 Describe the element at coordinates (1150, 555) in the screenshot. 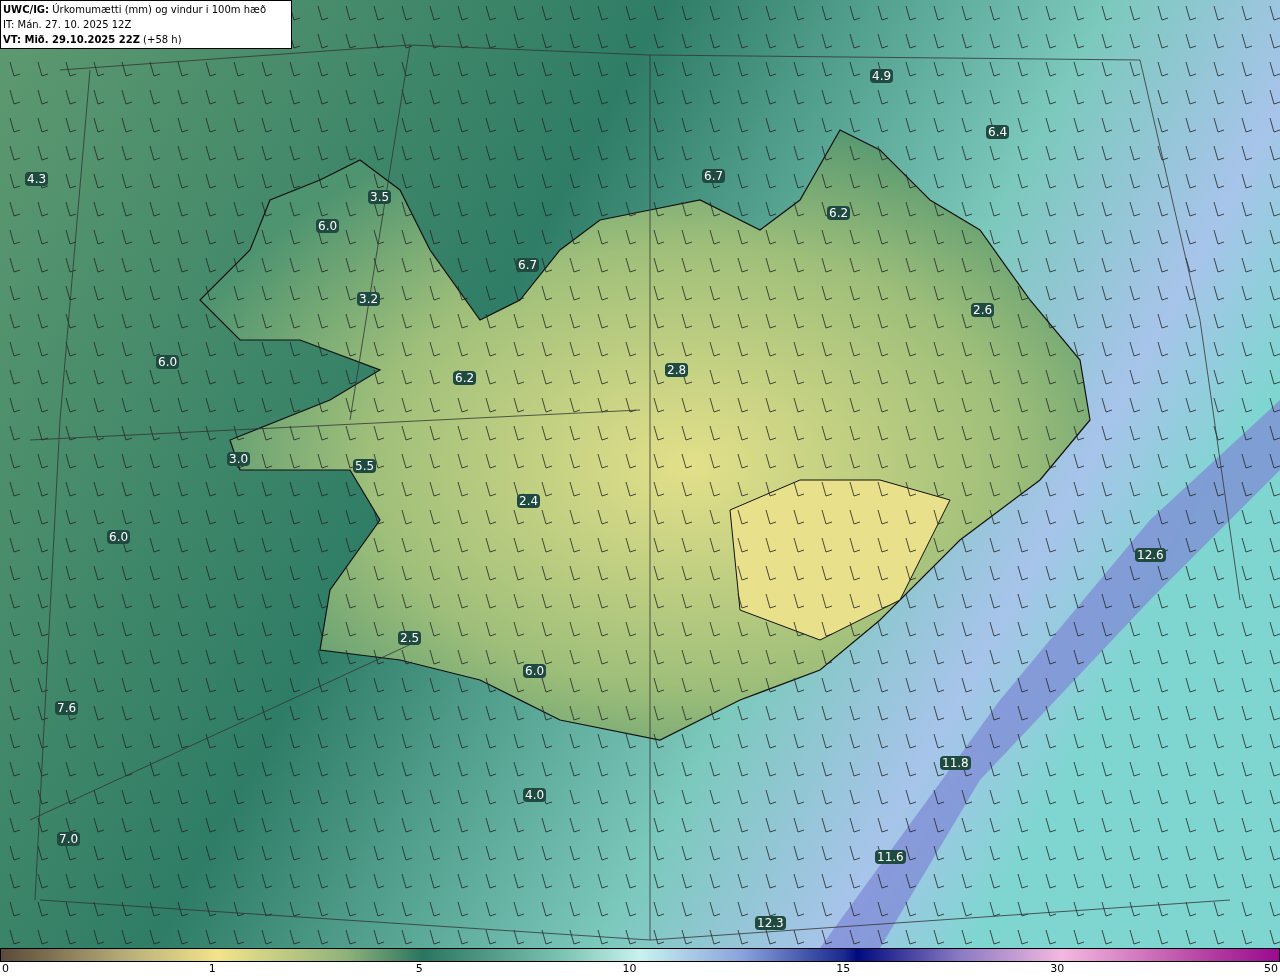

I see `precipitation-value-label: 12.6` at that location.